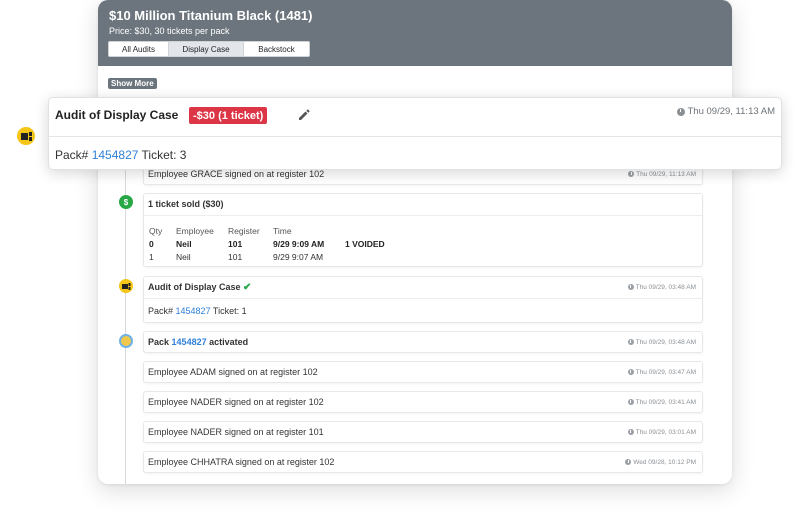  Describe the element at coordinates (233, 372) in the screenshot. I see `signon-text: Employee ADAM signed on at register 102` at that location.